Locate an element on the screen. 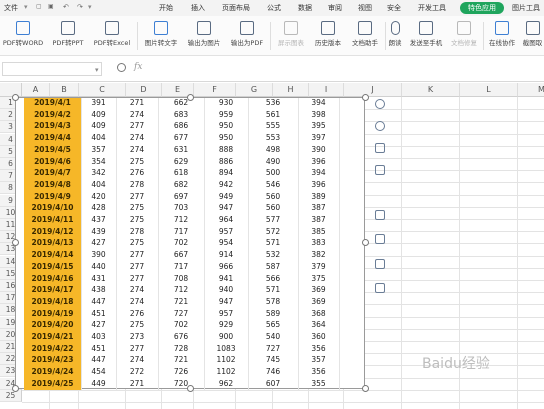 Image resolution: width=544 pixels, height=409 pixels. image-cell-value: 437 is located at coordinates (98, 219).